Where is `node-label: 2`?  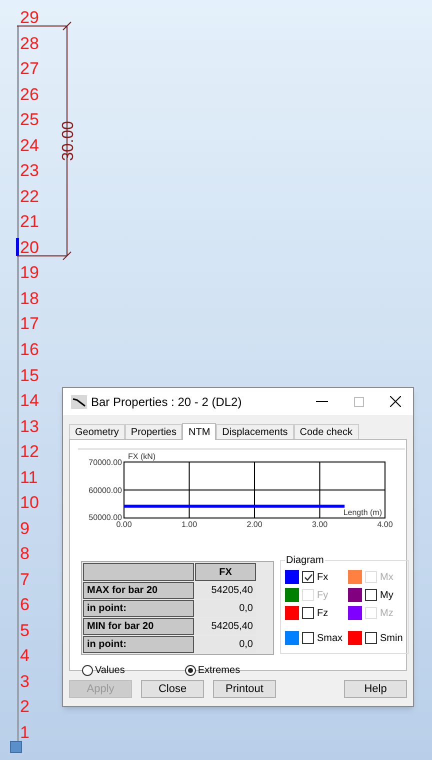
node-label: 2 is located at coordinates (25, 707).